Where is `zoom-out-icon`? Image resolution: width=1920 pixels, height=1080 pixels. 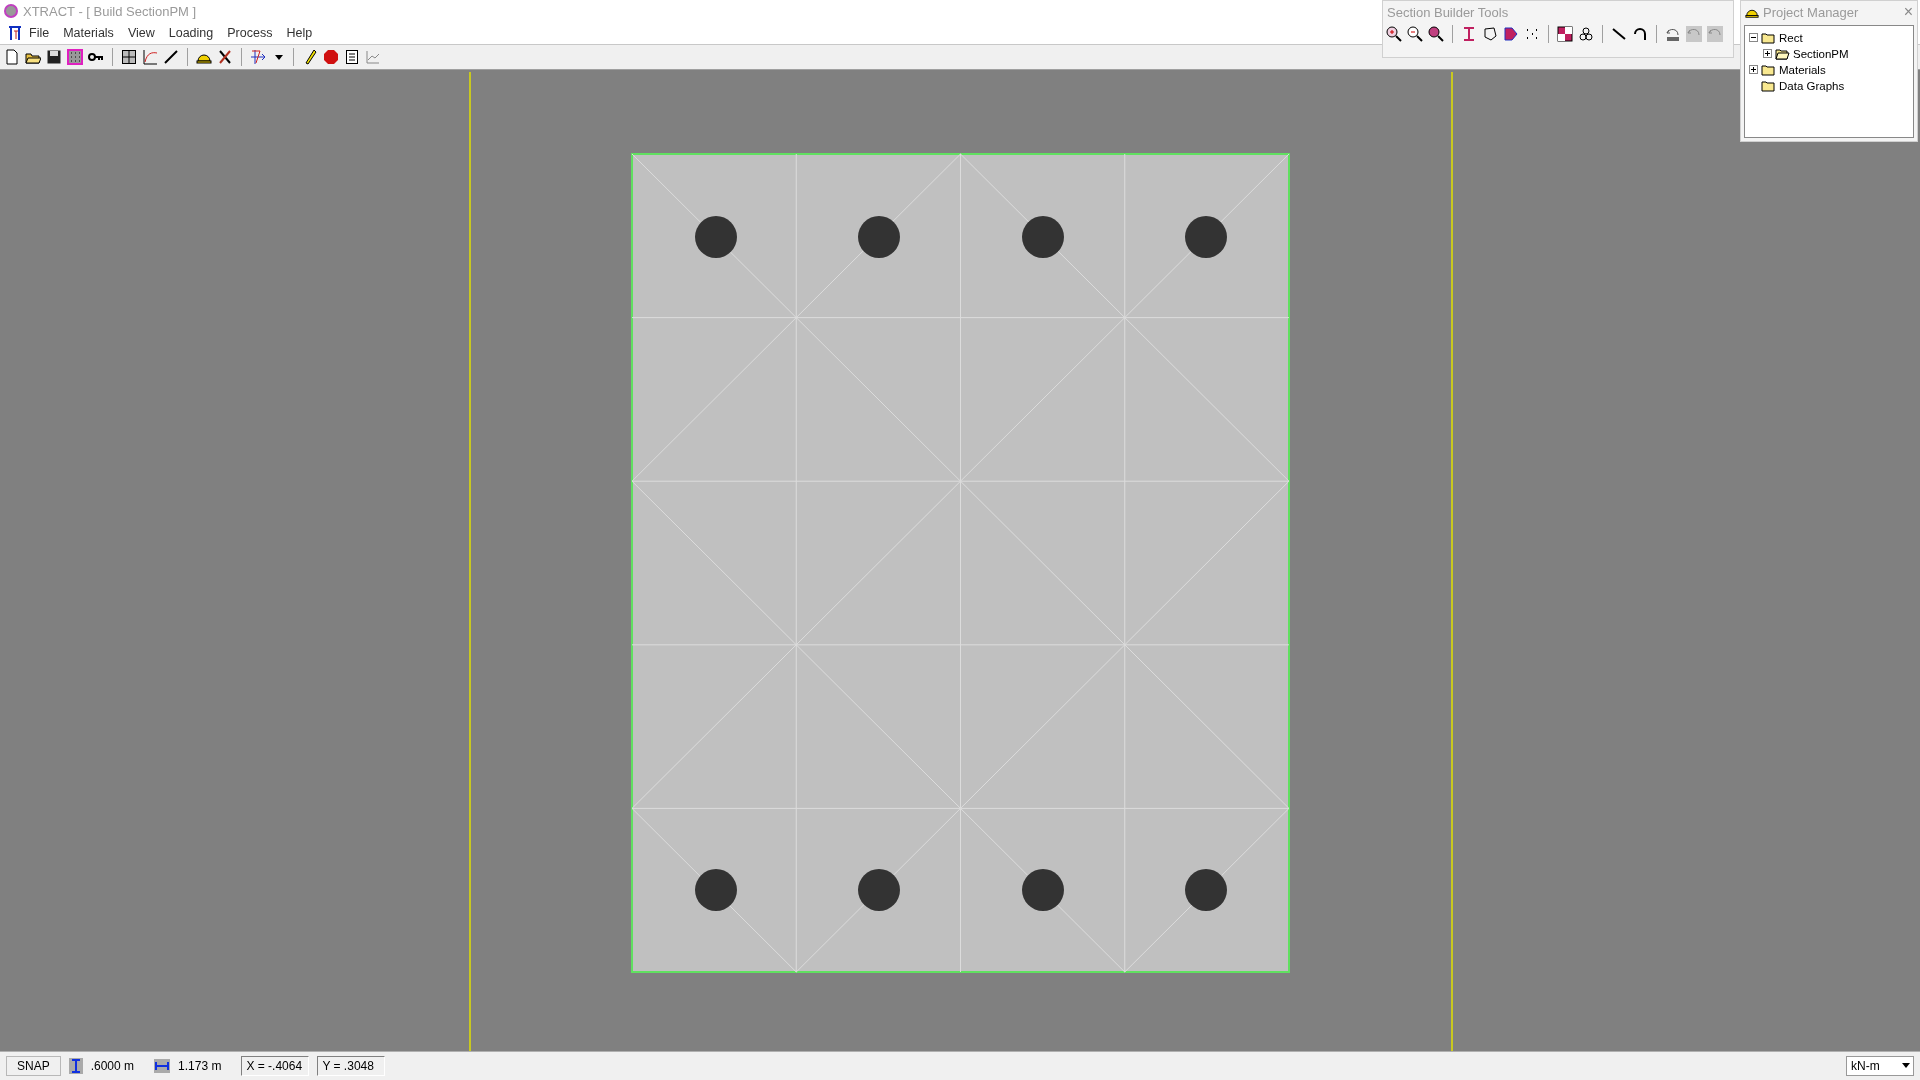 zoom-out-icon is located at coordinates (1415, 34).